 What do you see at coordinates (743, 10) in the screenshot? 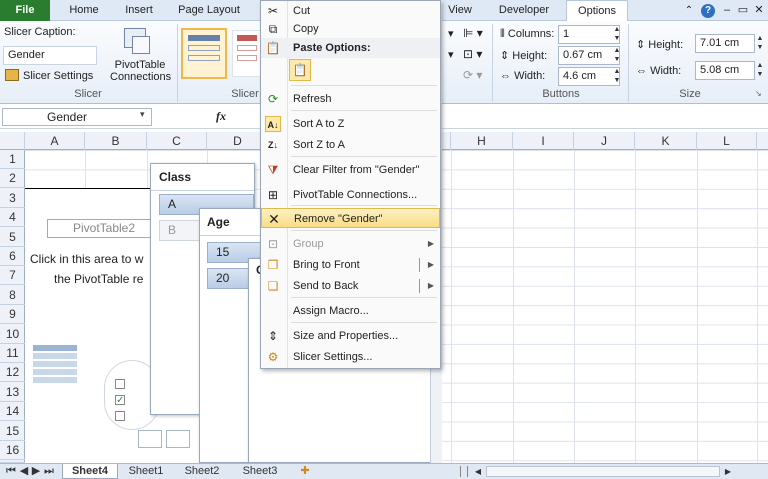
I see `window-restore-icon: ▭` at bounding box center [743, 10].